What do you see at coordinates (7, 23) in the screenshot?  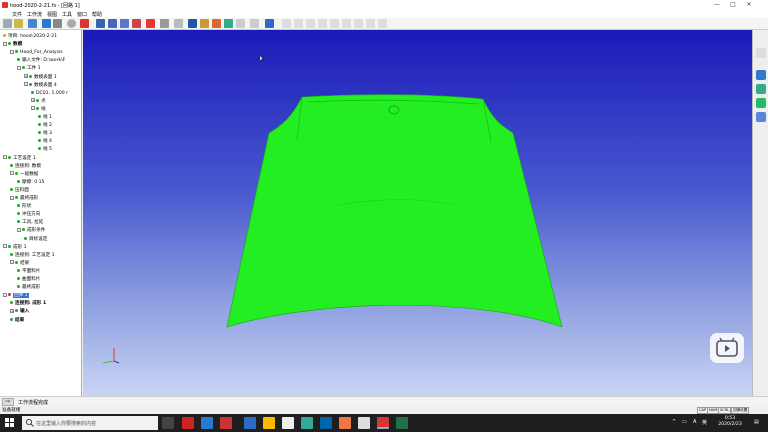 I see `new-file-icon` at bounding box center [7, 23].